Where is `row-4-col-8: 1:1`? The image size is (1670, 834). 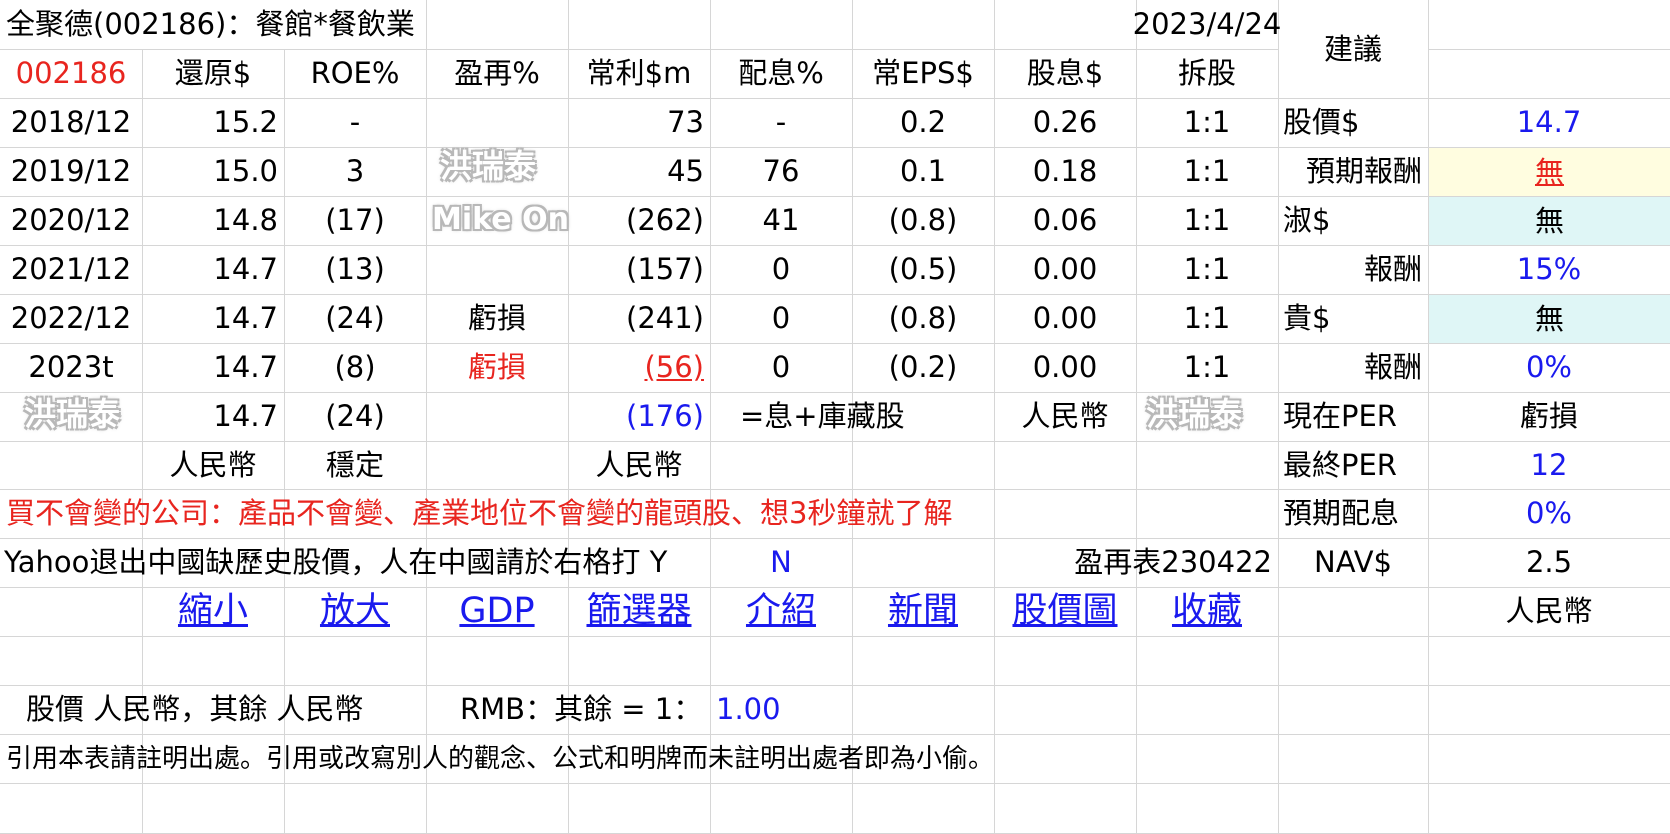
row-4-col-8: 1:1 is located at coordinates (1207, 318).